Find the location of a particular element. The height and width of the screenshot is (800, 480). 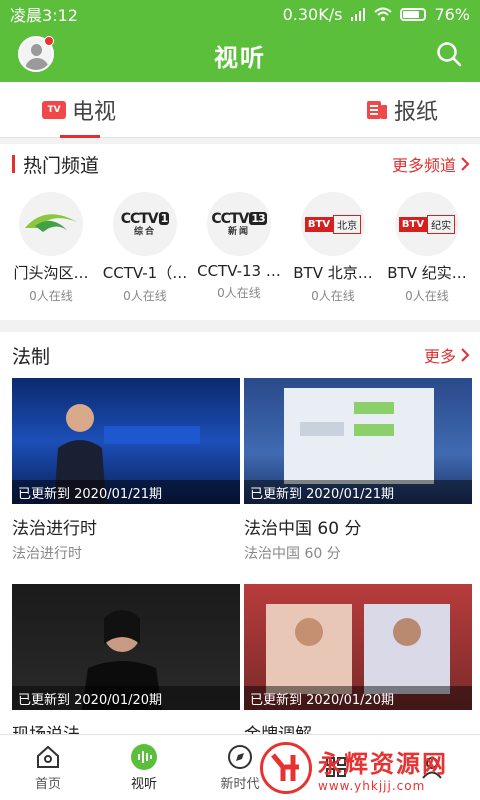

watermark-text-block: 永辉资源网 www.yhkjjj.com is located at coordinates (383, 768).